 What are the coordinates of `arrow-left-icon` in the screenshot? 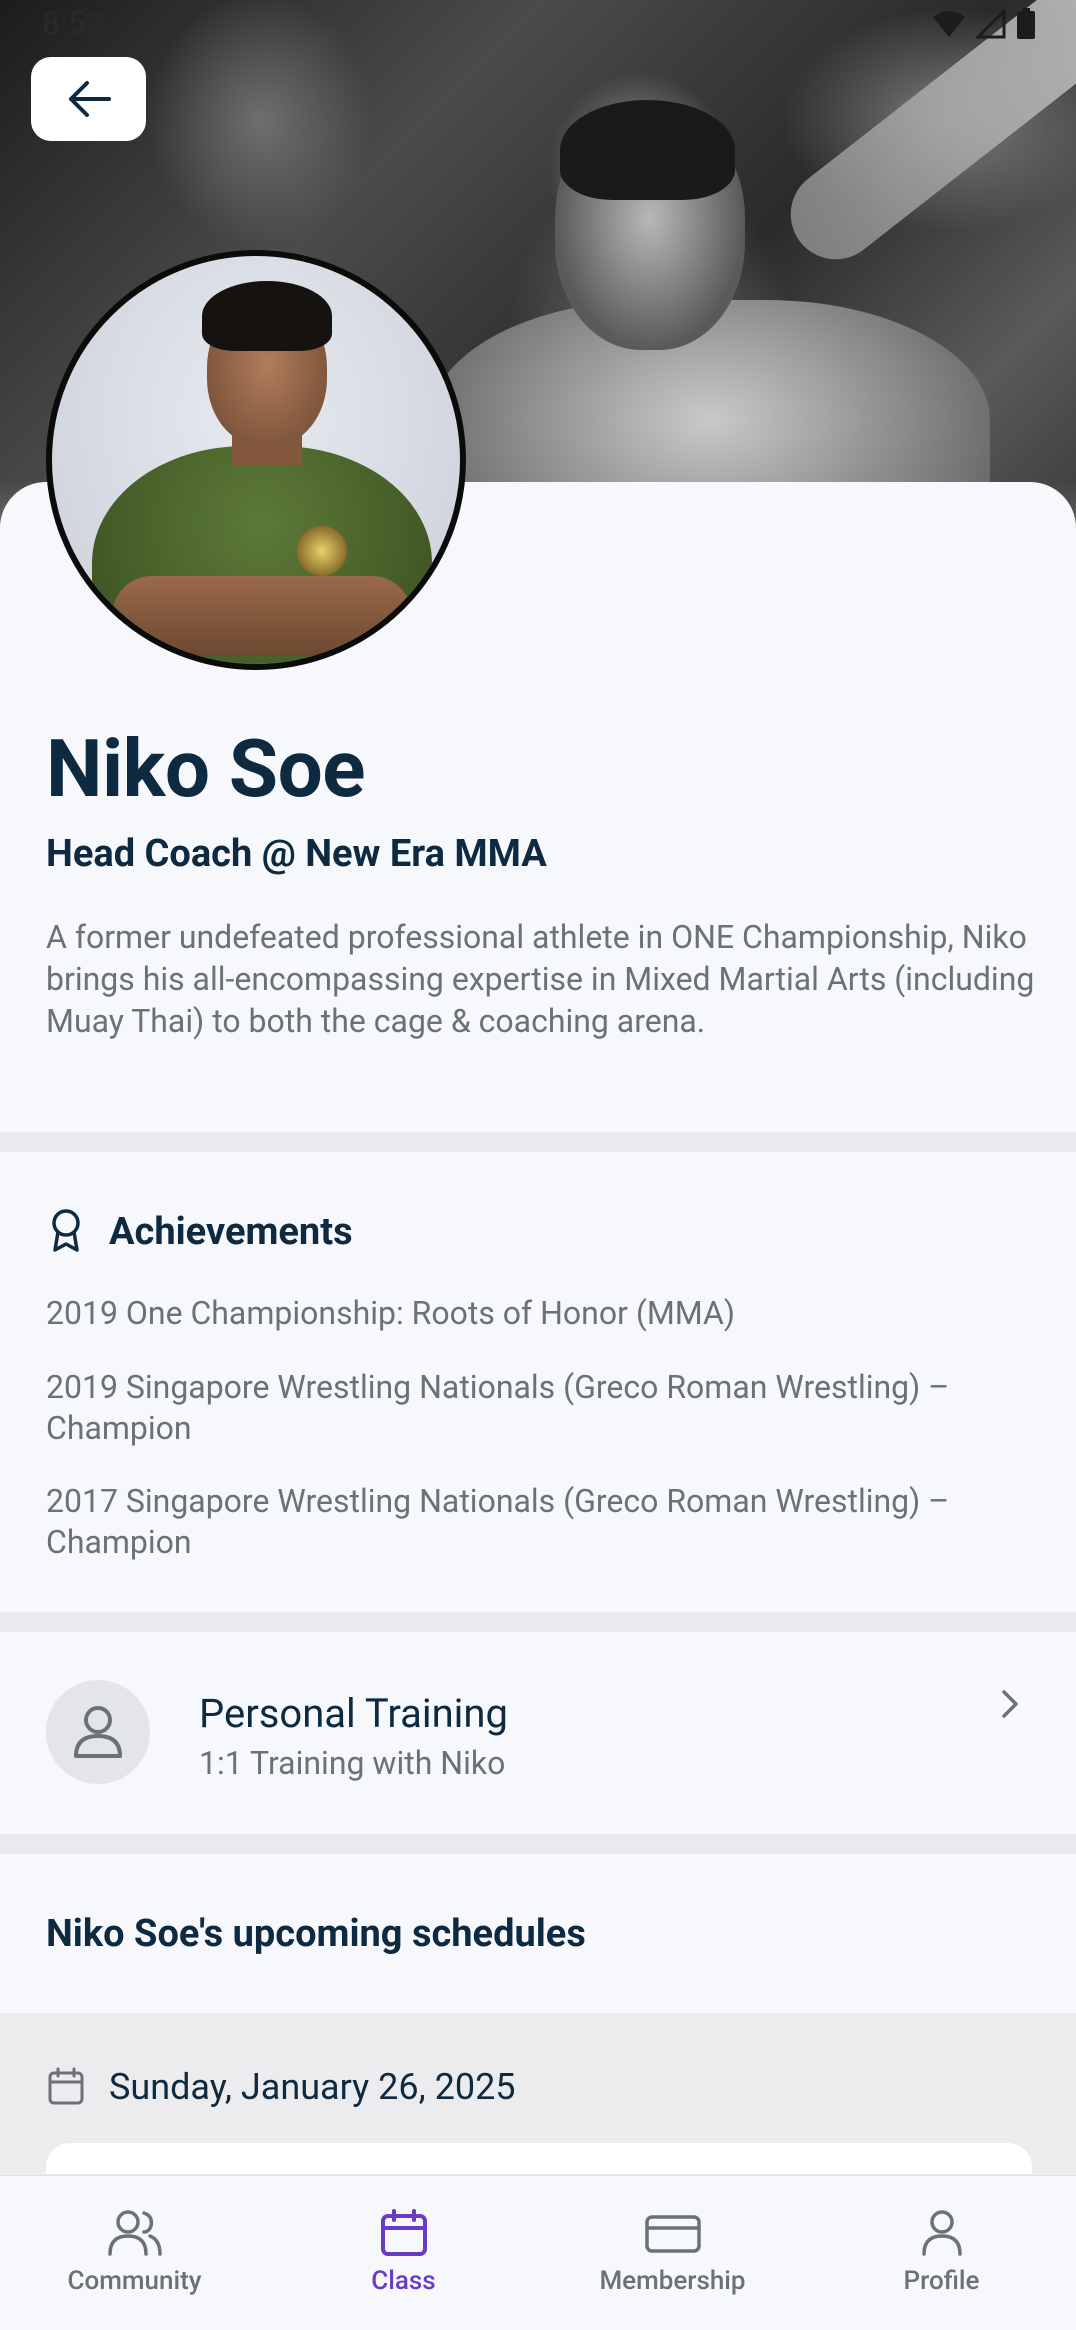 It's located at (89, 99).